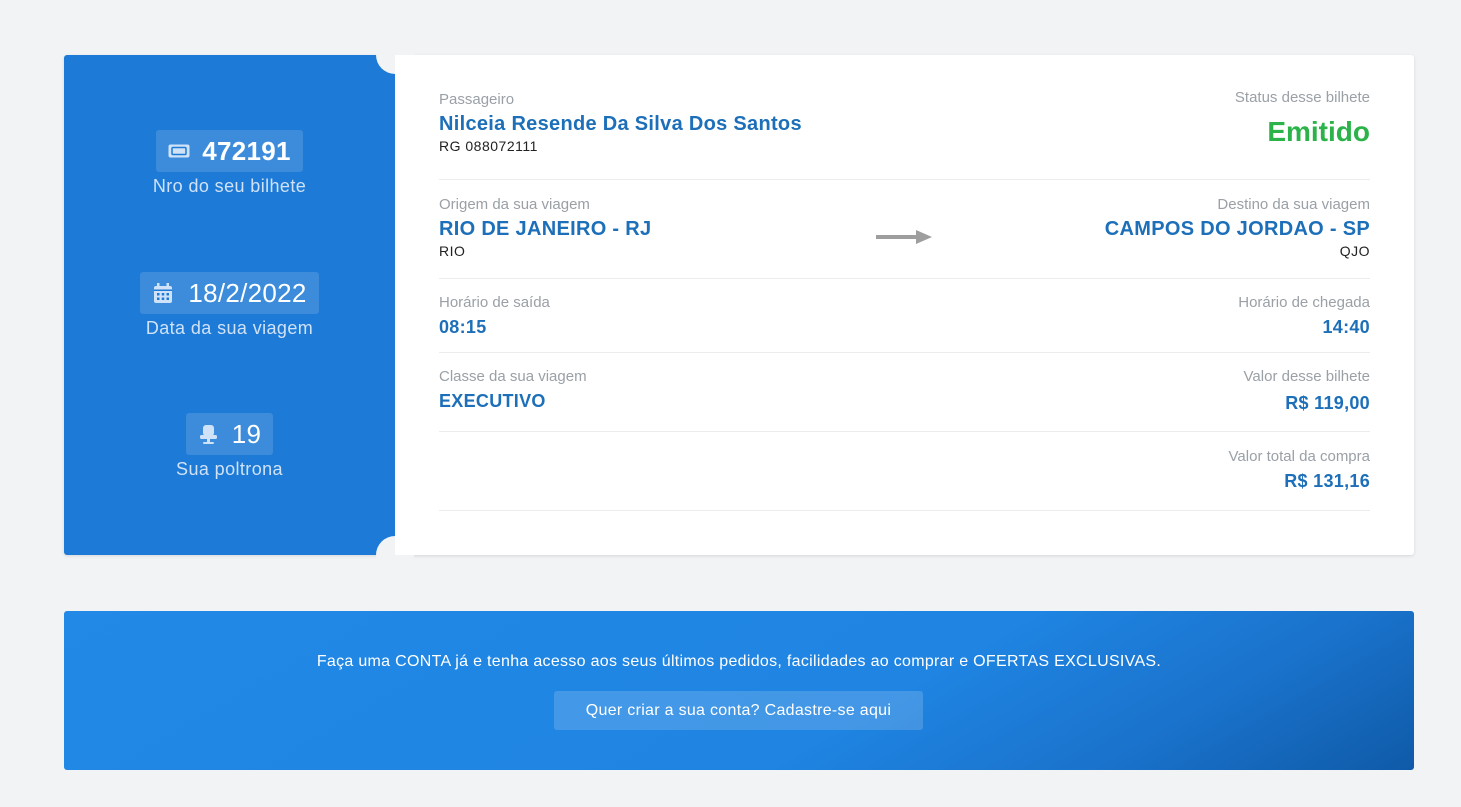  I want to click on seat-block: 19 Sua poltrona, so click(229, 446).